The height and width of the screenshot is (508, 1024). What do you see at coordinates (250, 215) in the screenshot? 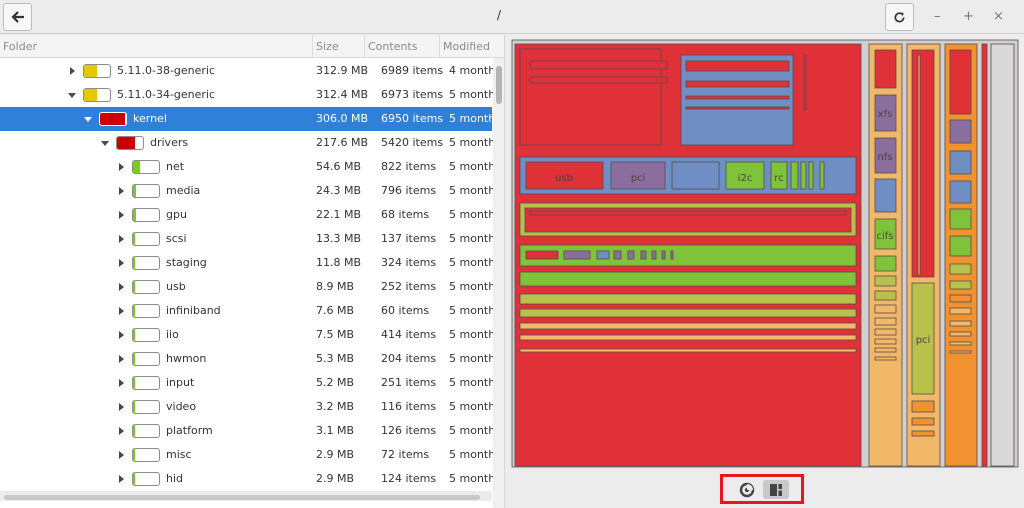
I see `folder-row: gpu 22.1 MB 68 items 5 months` at bounding box center [250, 215].